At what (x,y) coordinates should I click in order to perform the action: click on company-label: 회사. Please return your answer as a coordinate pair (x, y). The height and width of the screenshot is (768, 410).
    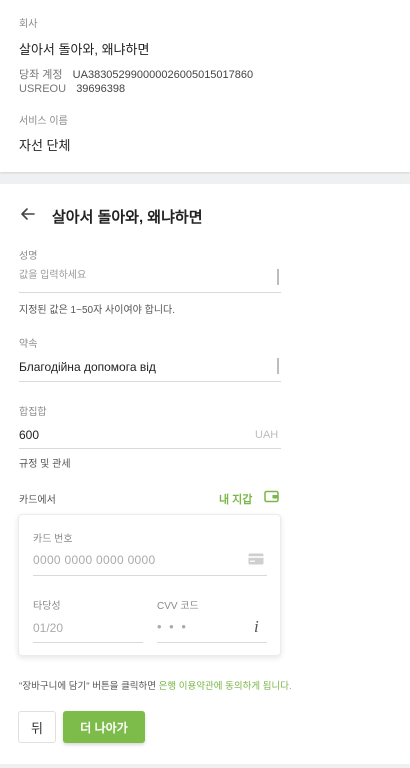
    Looking at the image, I should click on (28, 24).